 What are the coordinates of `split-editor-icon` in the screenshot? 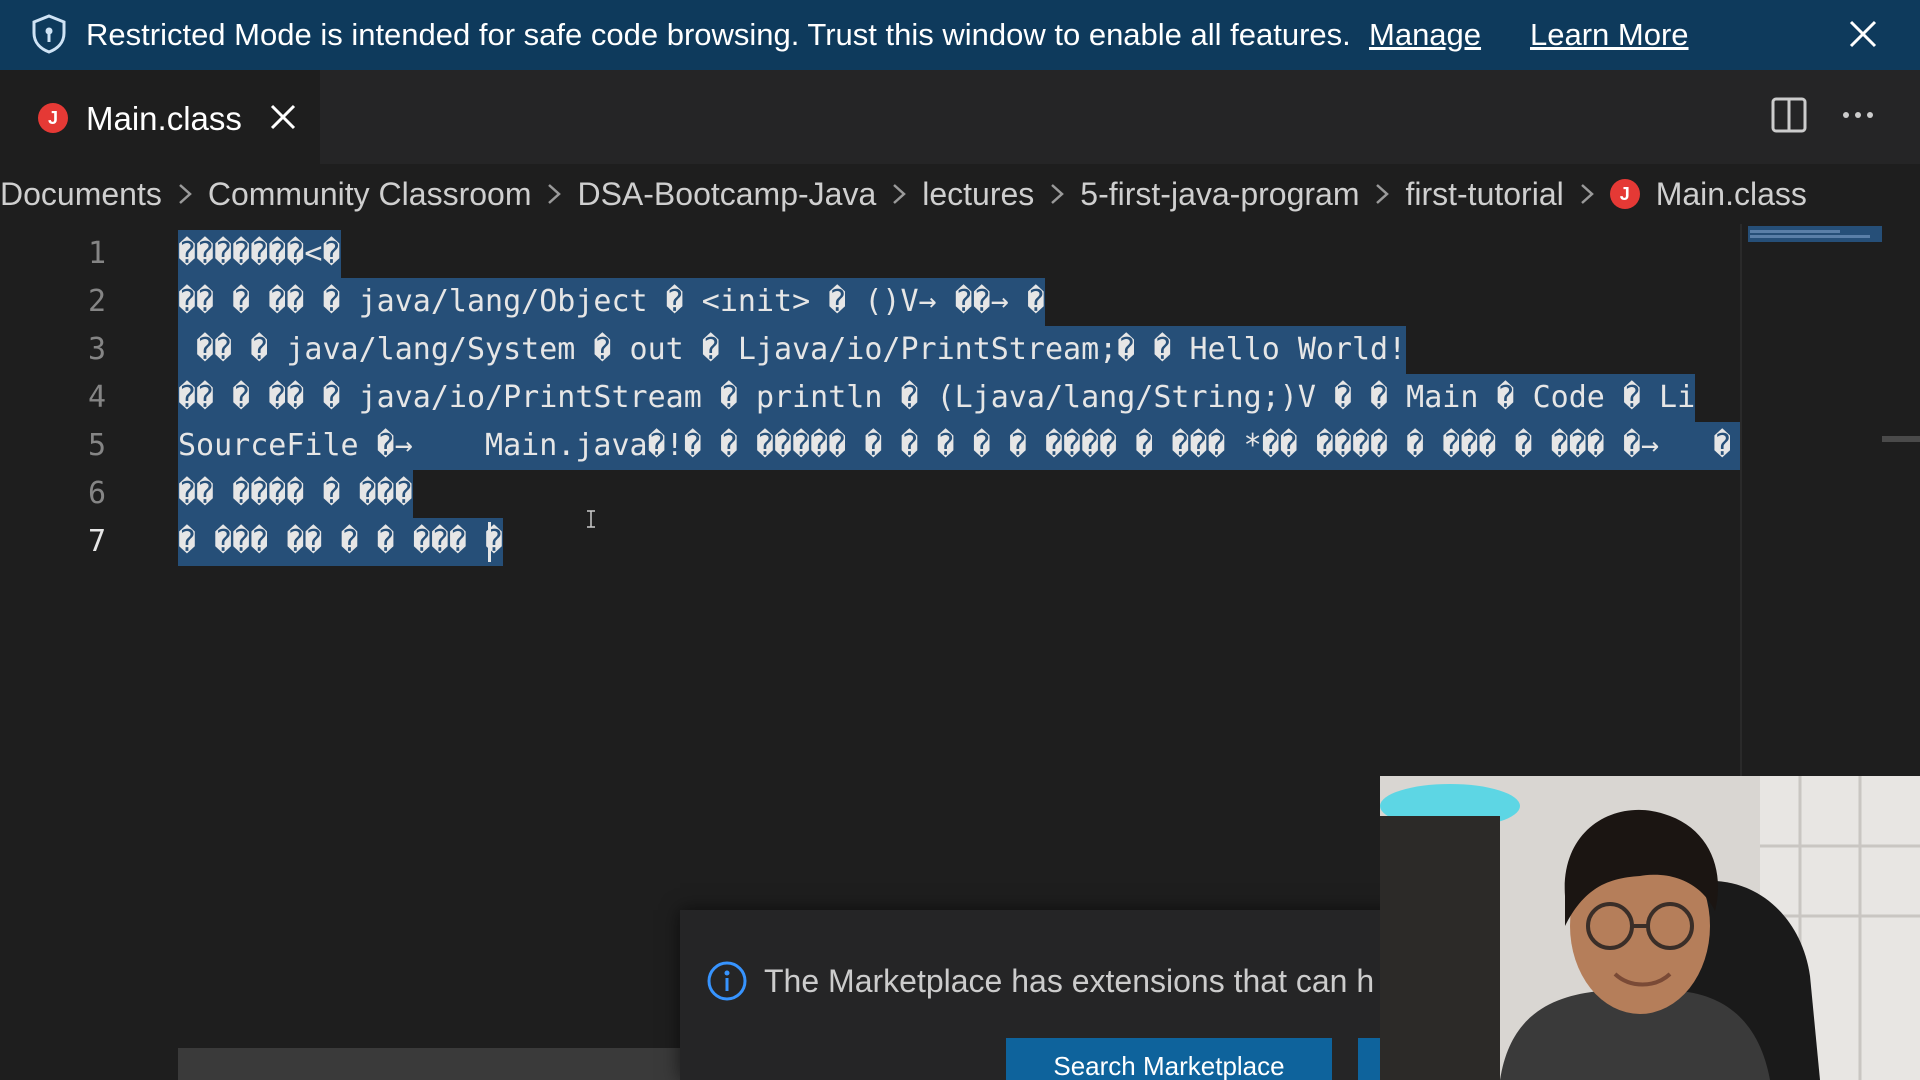 It's located at (1789, 115).